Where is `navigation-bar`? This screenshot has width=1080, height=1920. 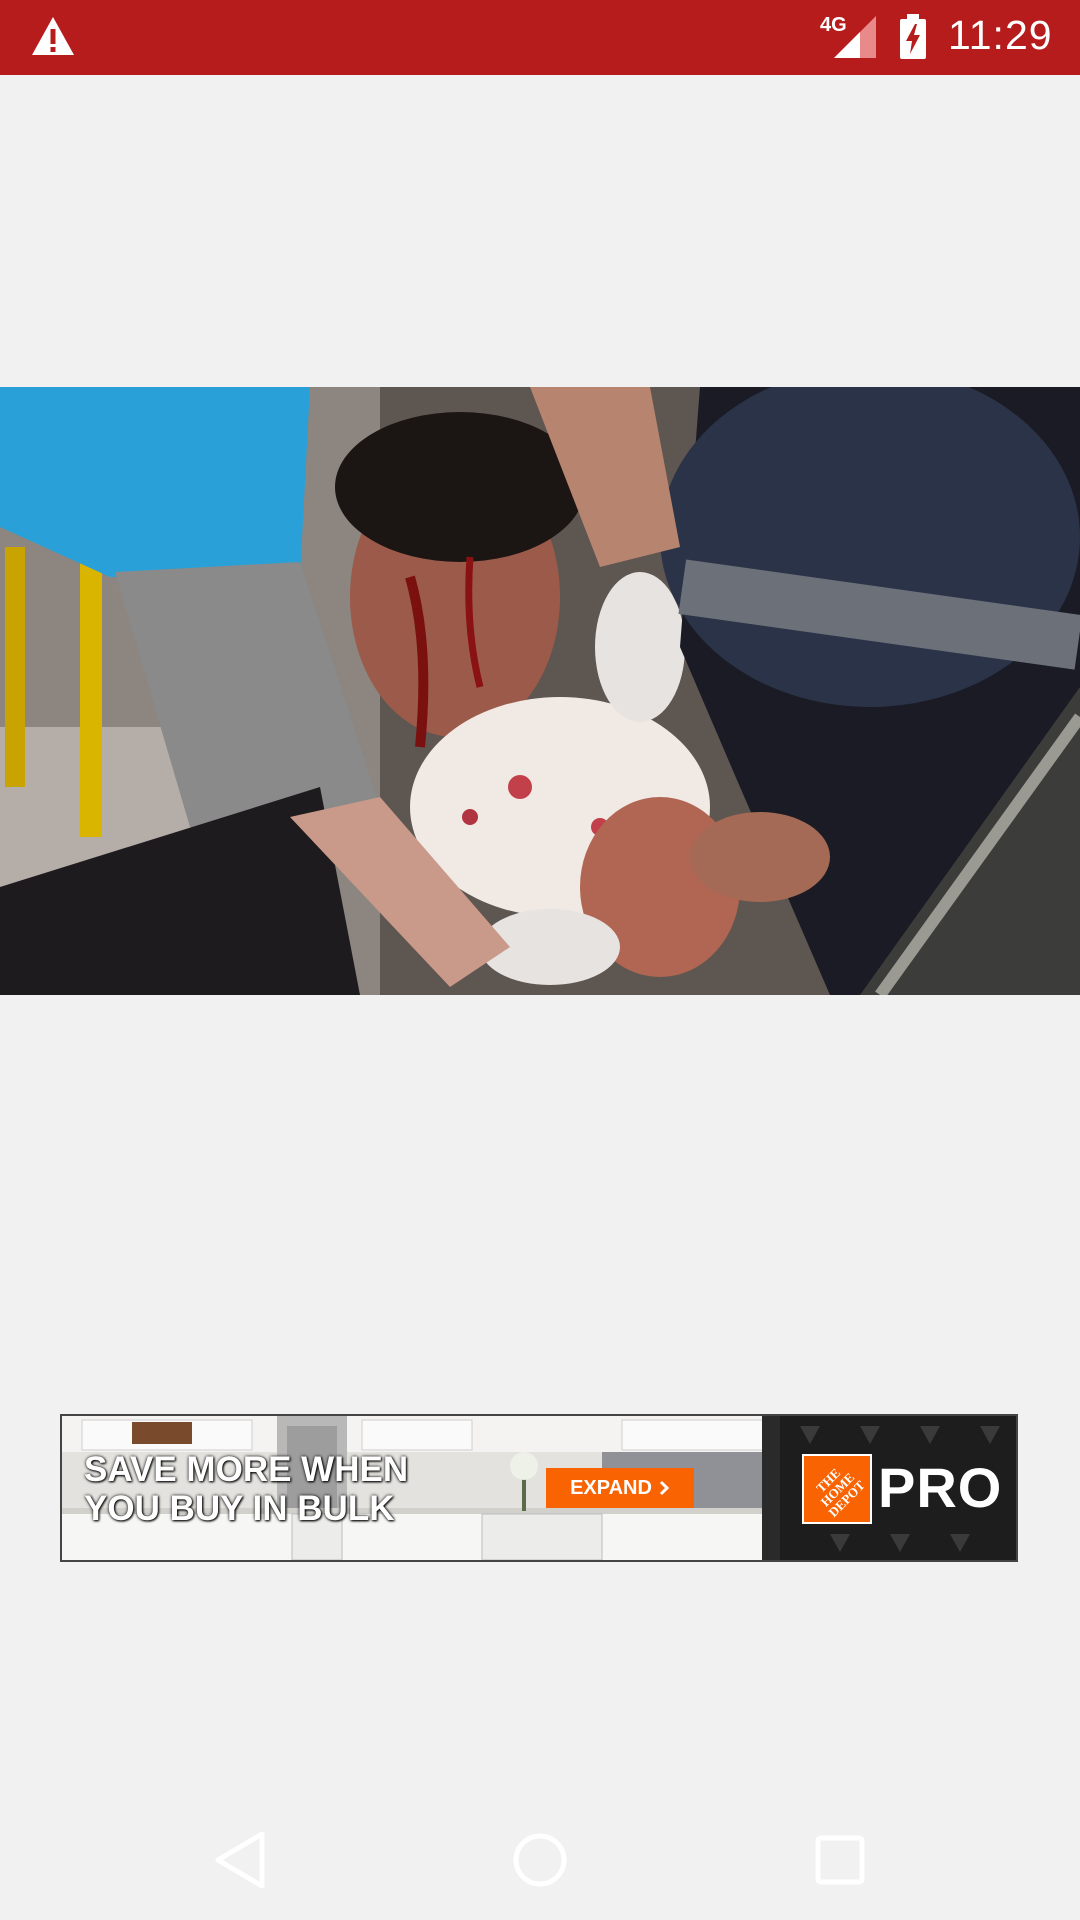 navigation-bar is located at coordinates (540, 1860).